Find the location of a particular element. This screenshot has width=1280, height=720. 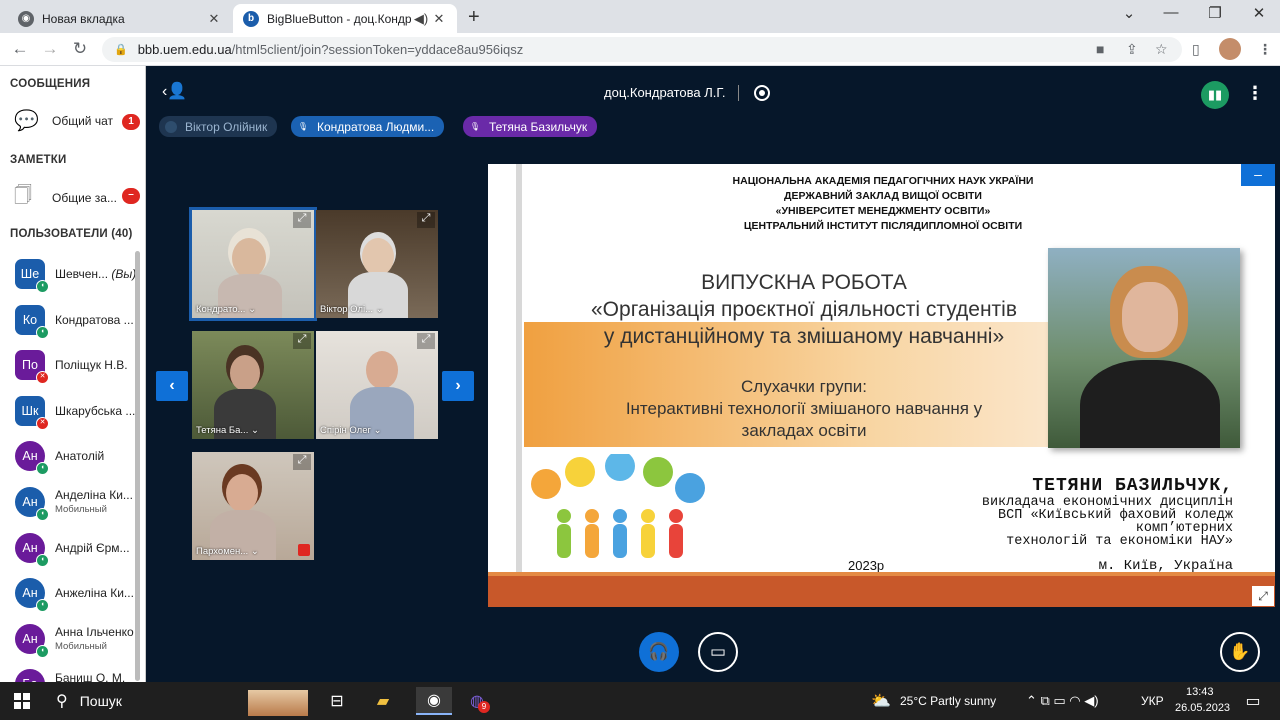

public-chat-label: Общий чат is located at coordinates (82, 120).